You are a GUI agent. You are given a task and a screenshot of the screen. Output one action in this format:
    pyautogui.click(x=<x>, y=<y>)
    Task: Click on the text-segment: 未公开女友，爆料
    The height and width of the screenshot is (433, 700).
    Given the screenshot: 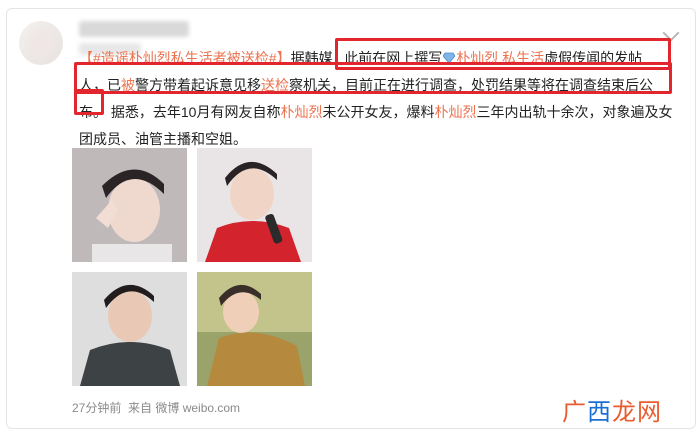 What is the action you would take?
    pyautogui.click(x=378, y=112)
    